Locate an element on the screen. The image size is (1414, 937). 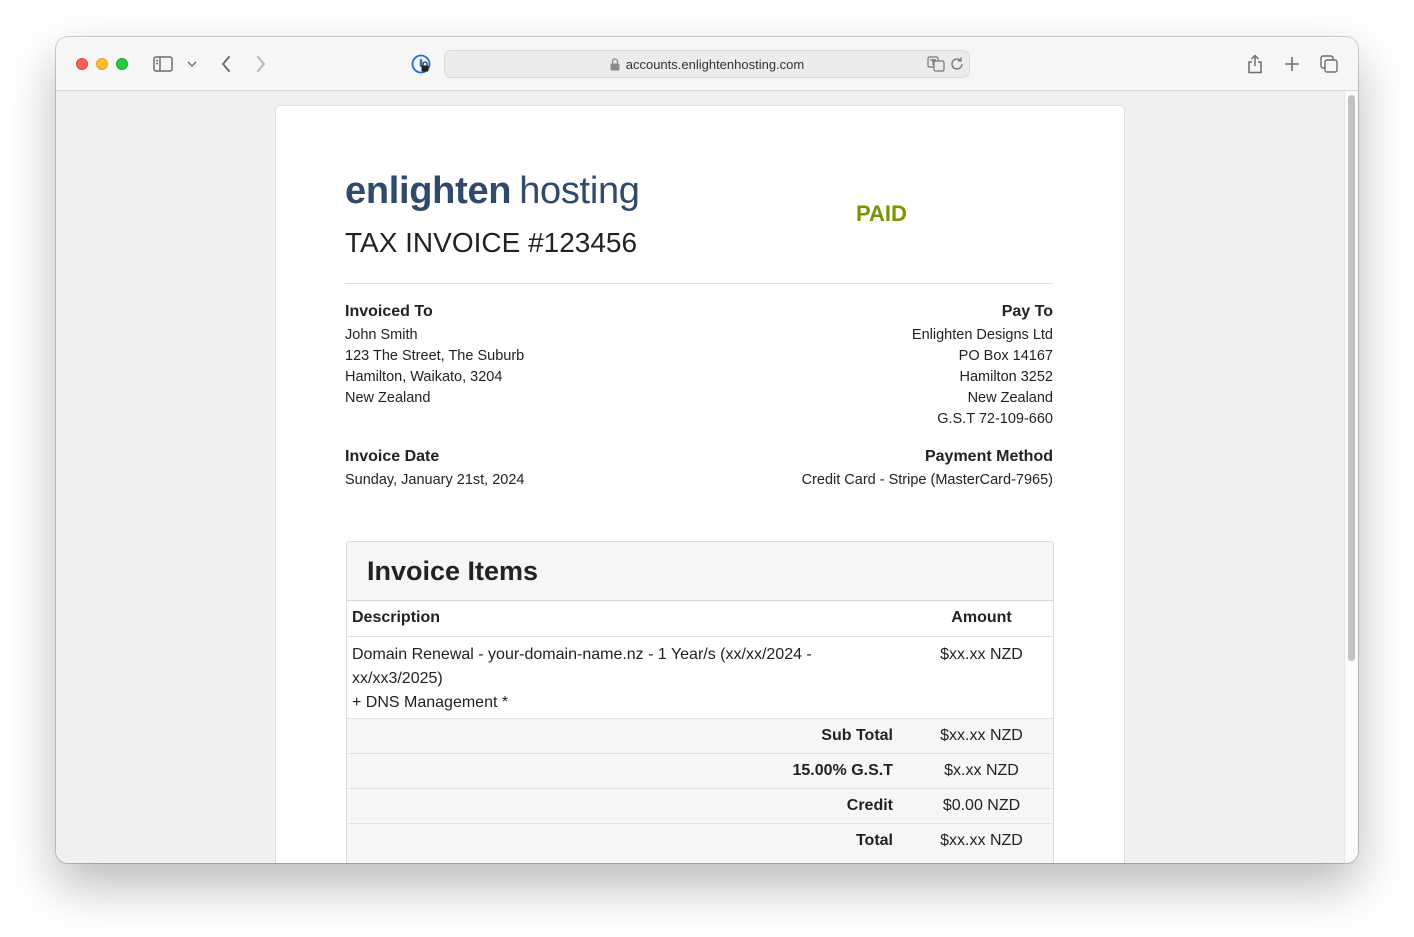
forward-arrow-icon is located at coordinates (261, 64).